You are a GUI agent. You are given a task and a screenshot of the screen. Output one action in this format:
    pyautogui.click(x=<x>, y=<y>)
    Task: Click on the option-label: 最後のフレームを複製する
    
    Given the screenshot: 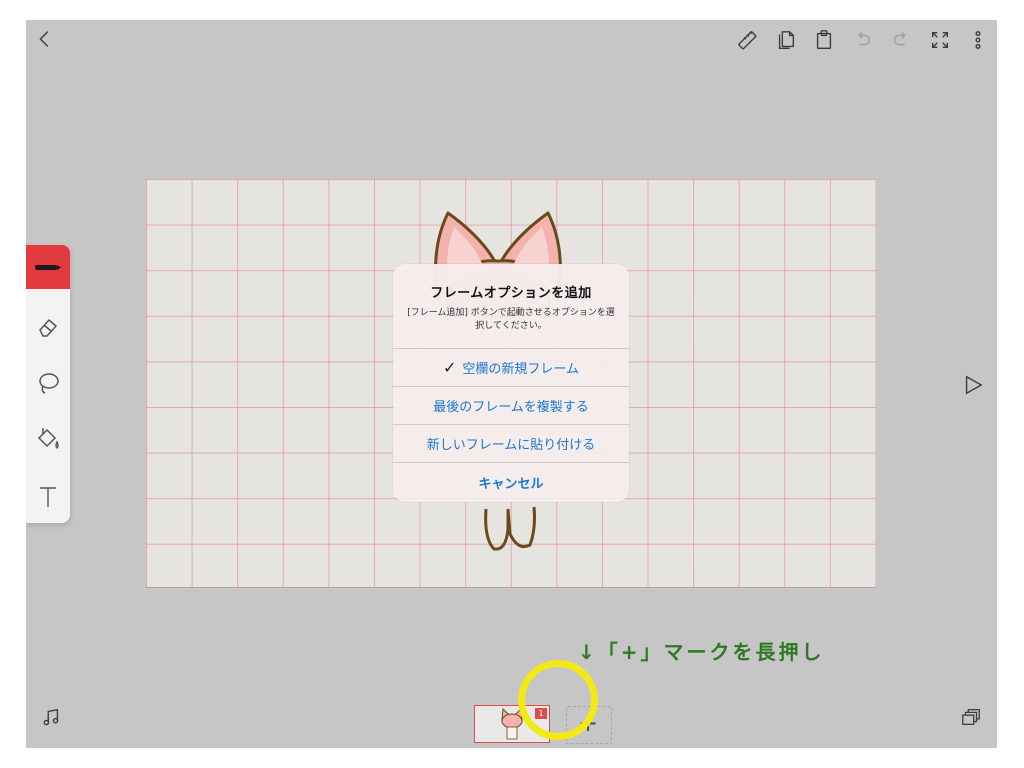 What is the action you would take?
    pyautogui.click(x=511, y=407)
    